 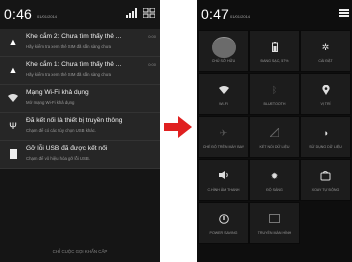 I want to click on usb-storage-icon, so click(x=13, y=154).